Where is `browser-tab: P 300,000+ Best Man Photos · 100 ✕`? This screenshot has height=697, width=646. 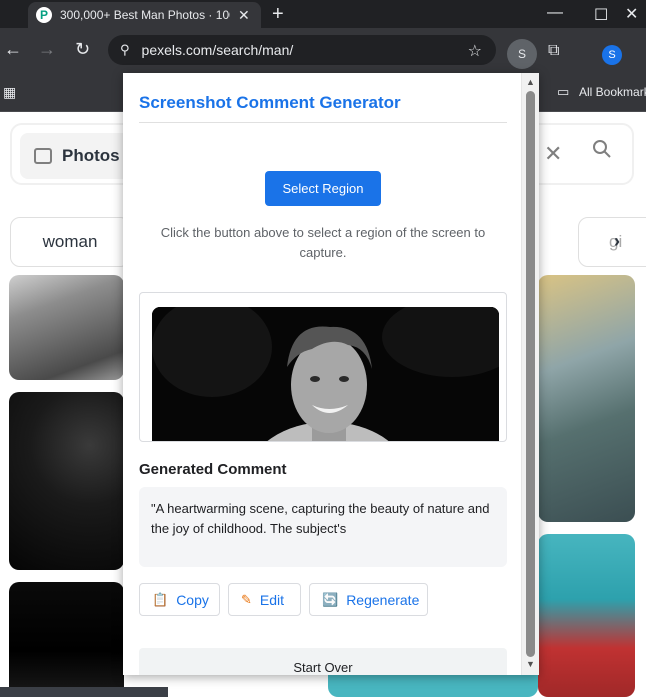
browser-tab: P 300,000+ Best Man Photos · 100 ✕ is located at coordinates (144, 15).